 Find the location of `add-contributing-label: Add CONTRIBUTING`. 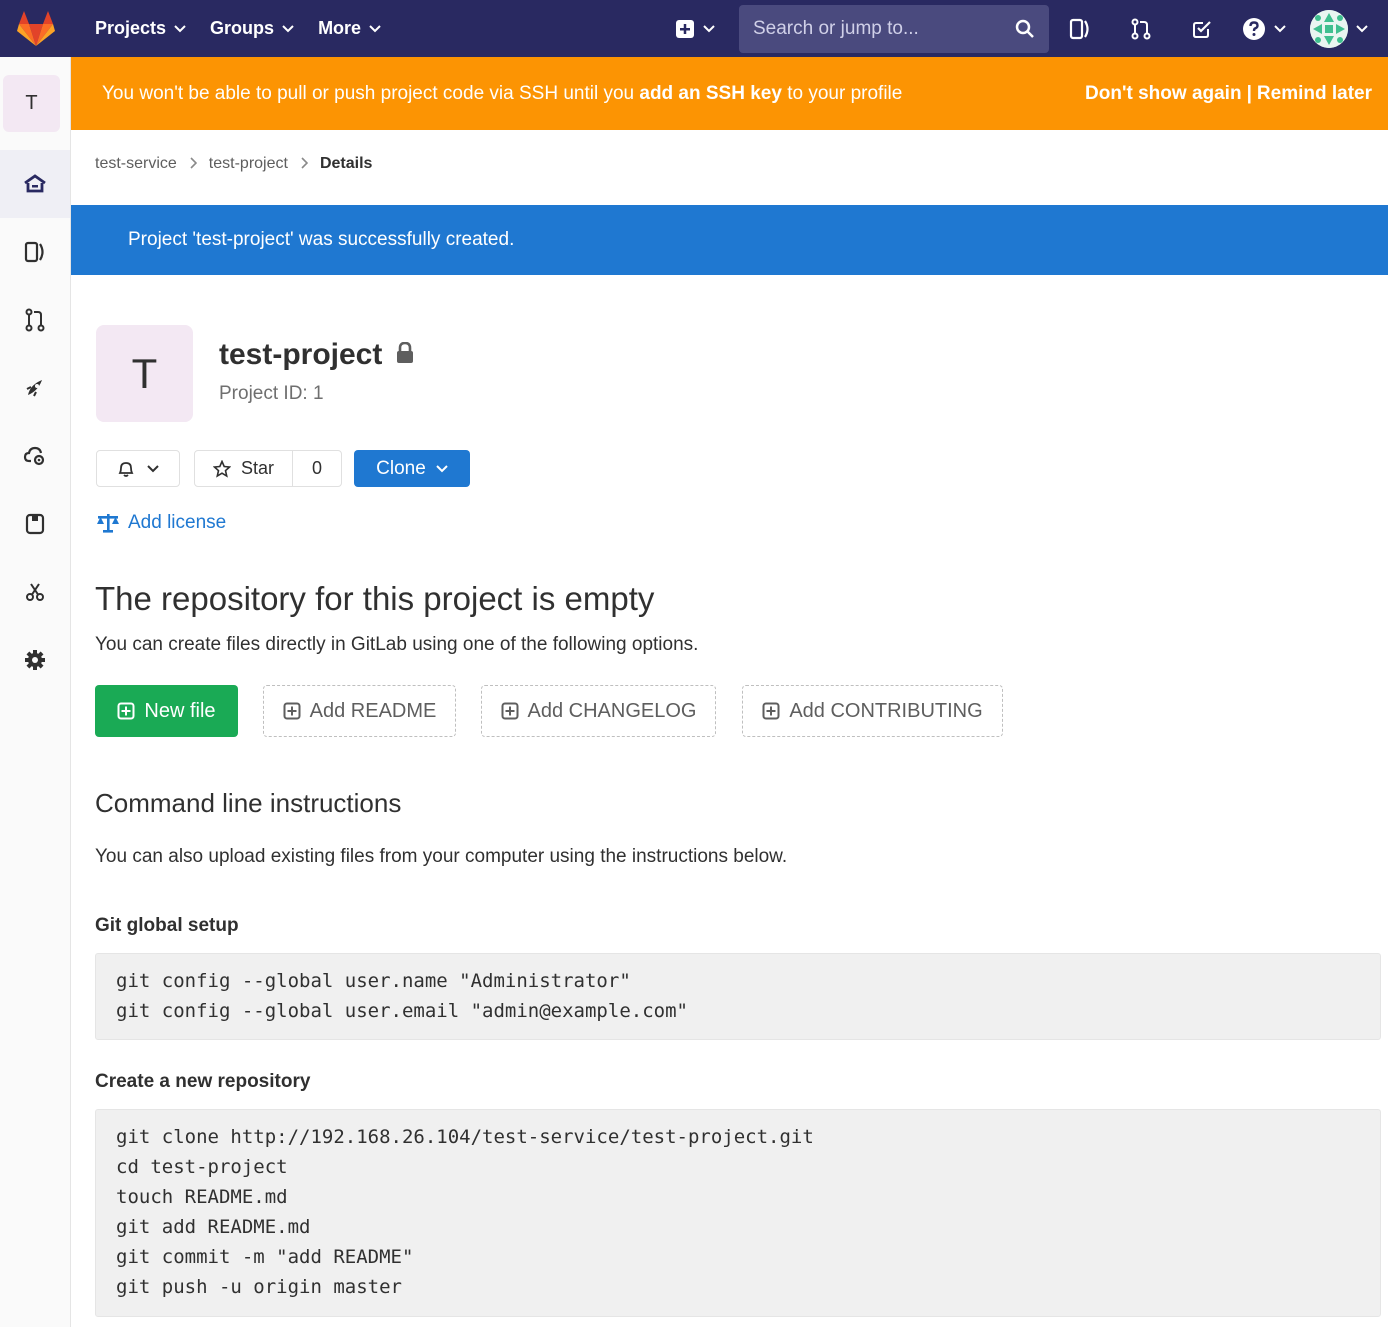

add-contributing-label: Add CONTRIBUTING is located at coordinates (886, 710).